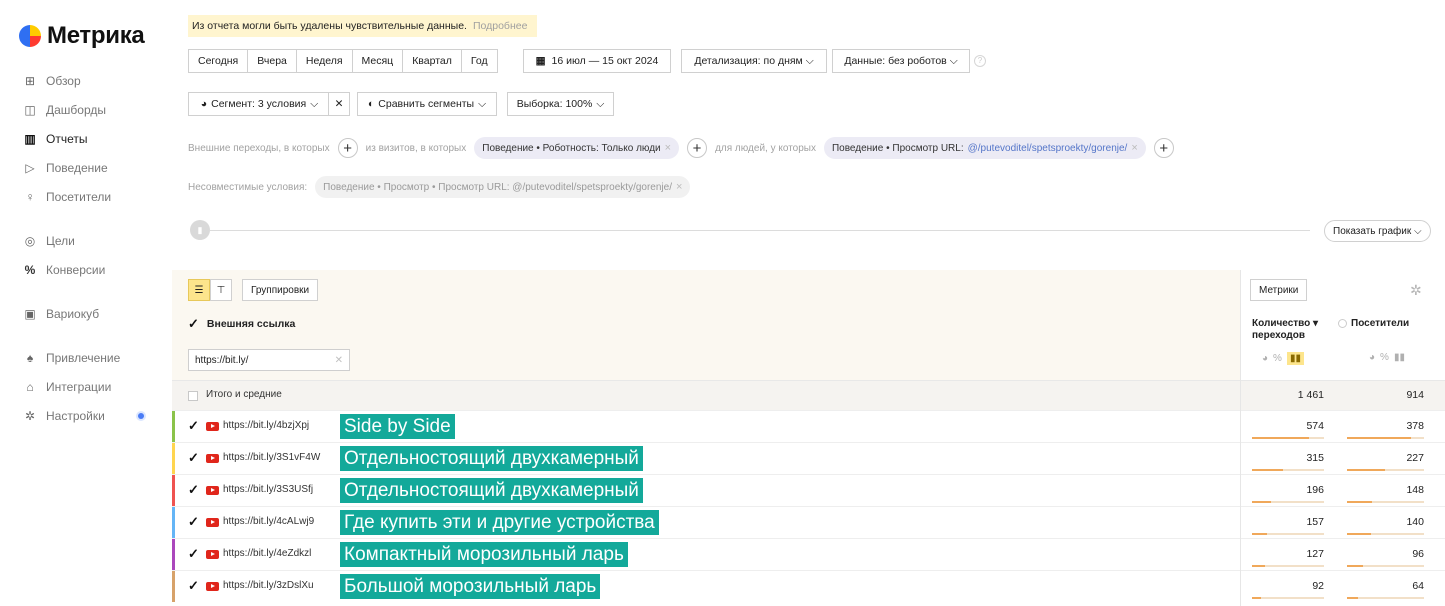 The width and height of the screenshot is (1445, 606). Describe the element at coordinates (75, 416) in the screenshot. I see `sidebar-item-label: Настройки` at that location.